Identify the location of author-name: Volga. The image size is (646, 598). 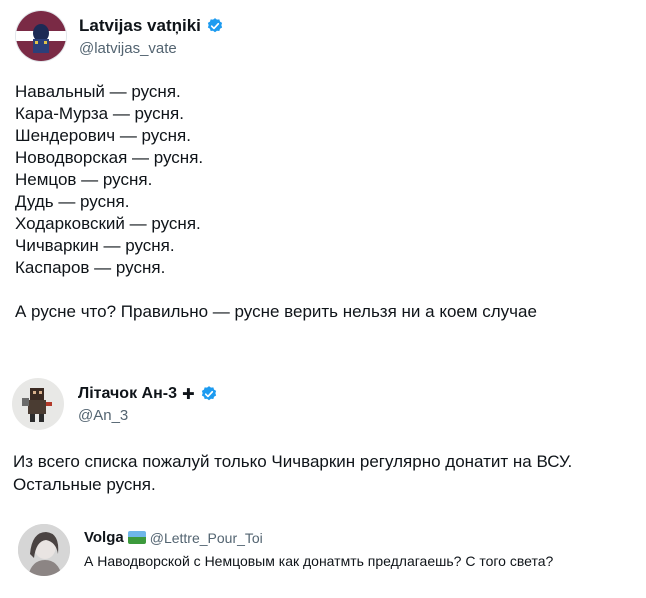
(104, 537).